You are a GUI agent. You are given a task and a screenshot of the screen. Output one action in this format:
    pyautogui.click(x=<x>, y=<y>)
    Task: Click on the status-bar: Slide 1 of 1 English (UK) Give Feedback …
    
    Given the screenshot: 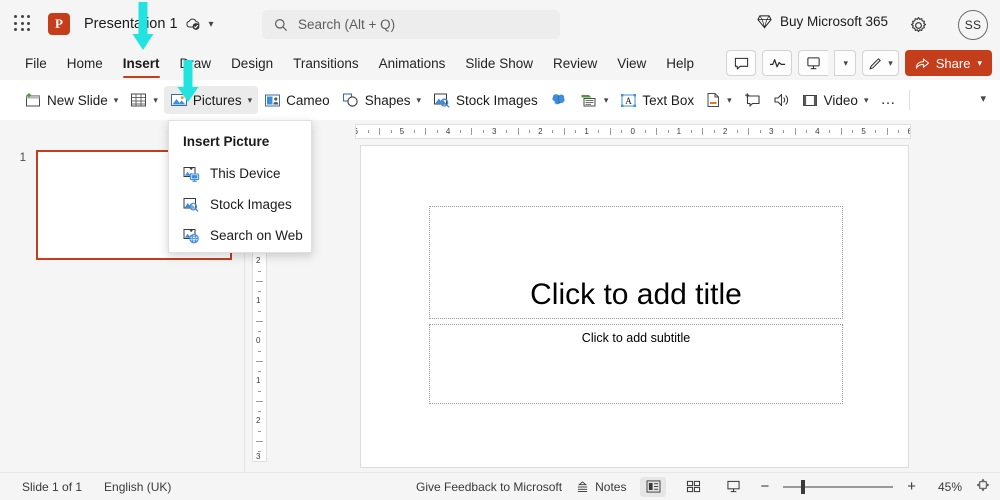 What is the action you would take?
    pyautogui.click(x=500, y=486)
    